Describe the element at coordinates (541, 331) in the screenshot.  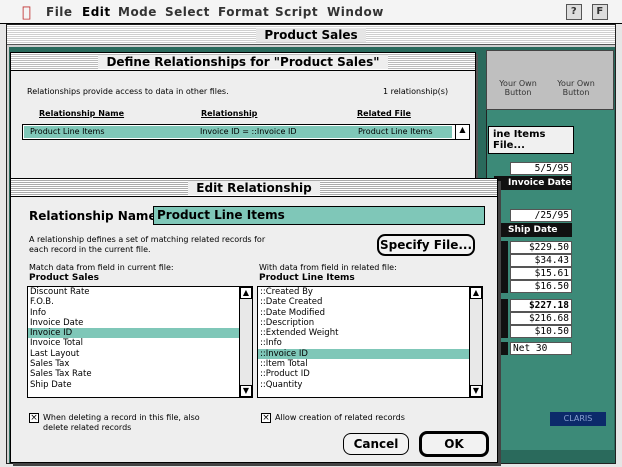
I see `amount-field: $10.50` at that location.